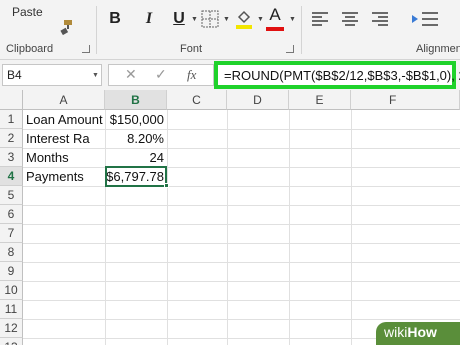 This screenshot has width=460, height=345. Describe the element at coordinates (11, 341) in the screenshot. I see `row-header: 13` at that location.